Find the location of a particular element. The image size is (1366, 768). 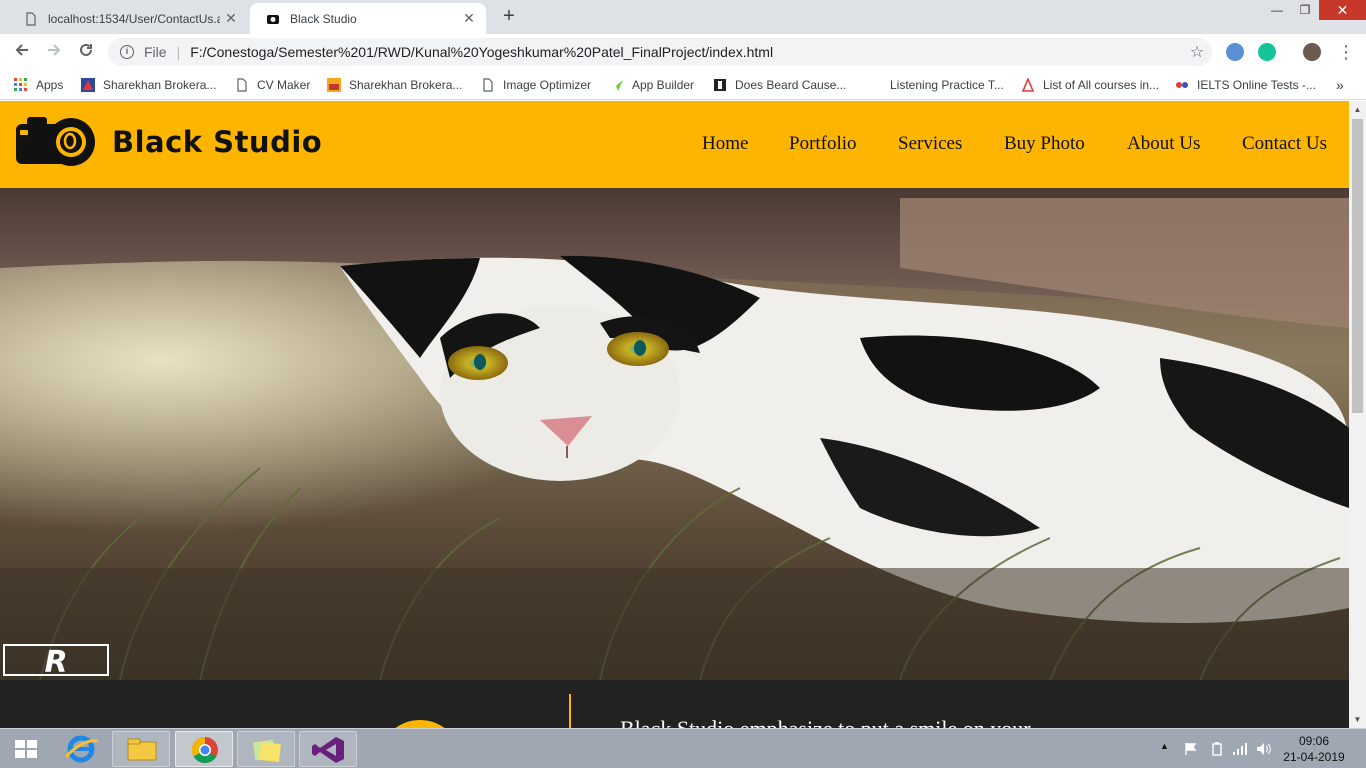

beard-icon is located at coordinates (720, 85).